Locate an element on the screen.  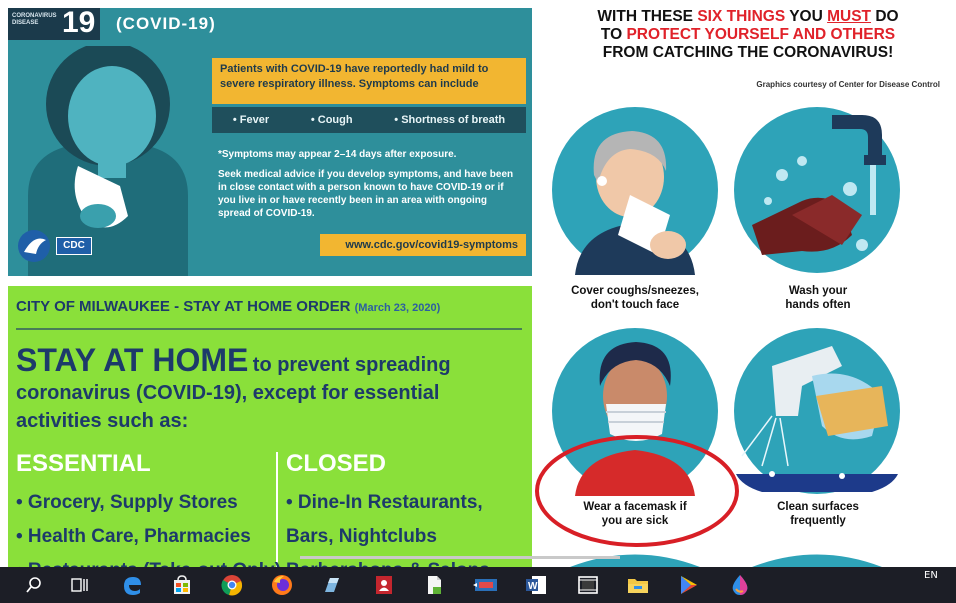
closed-heading: CLOSED is located at coordinates (336, 463).